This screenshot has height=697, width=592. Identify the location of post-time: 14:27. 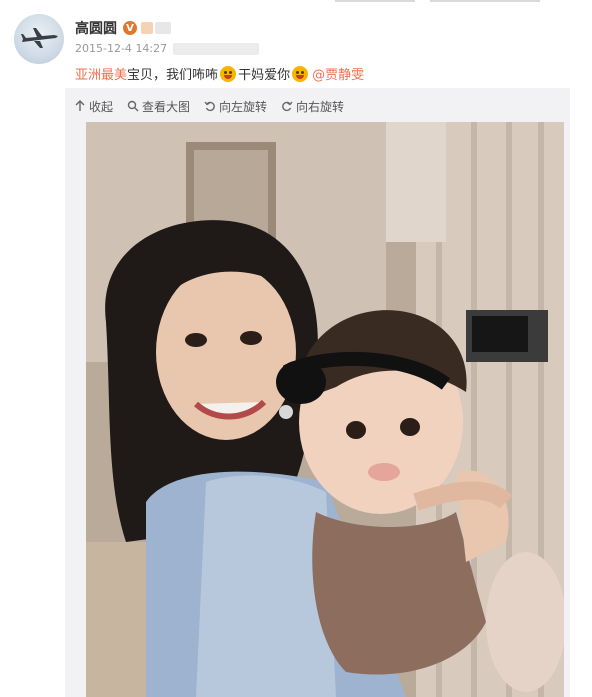
(151, 48).